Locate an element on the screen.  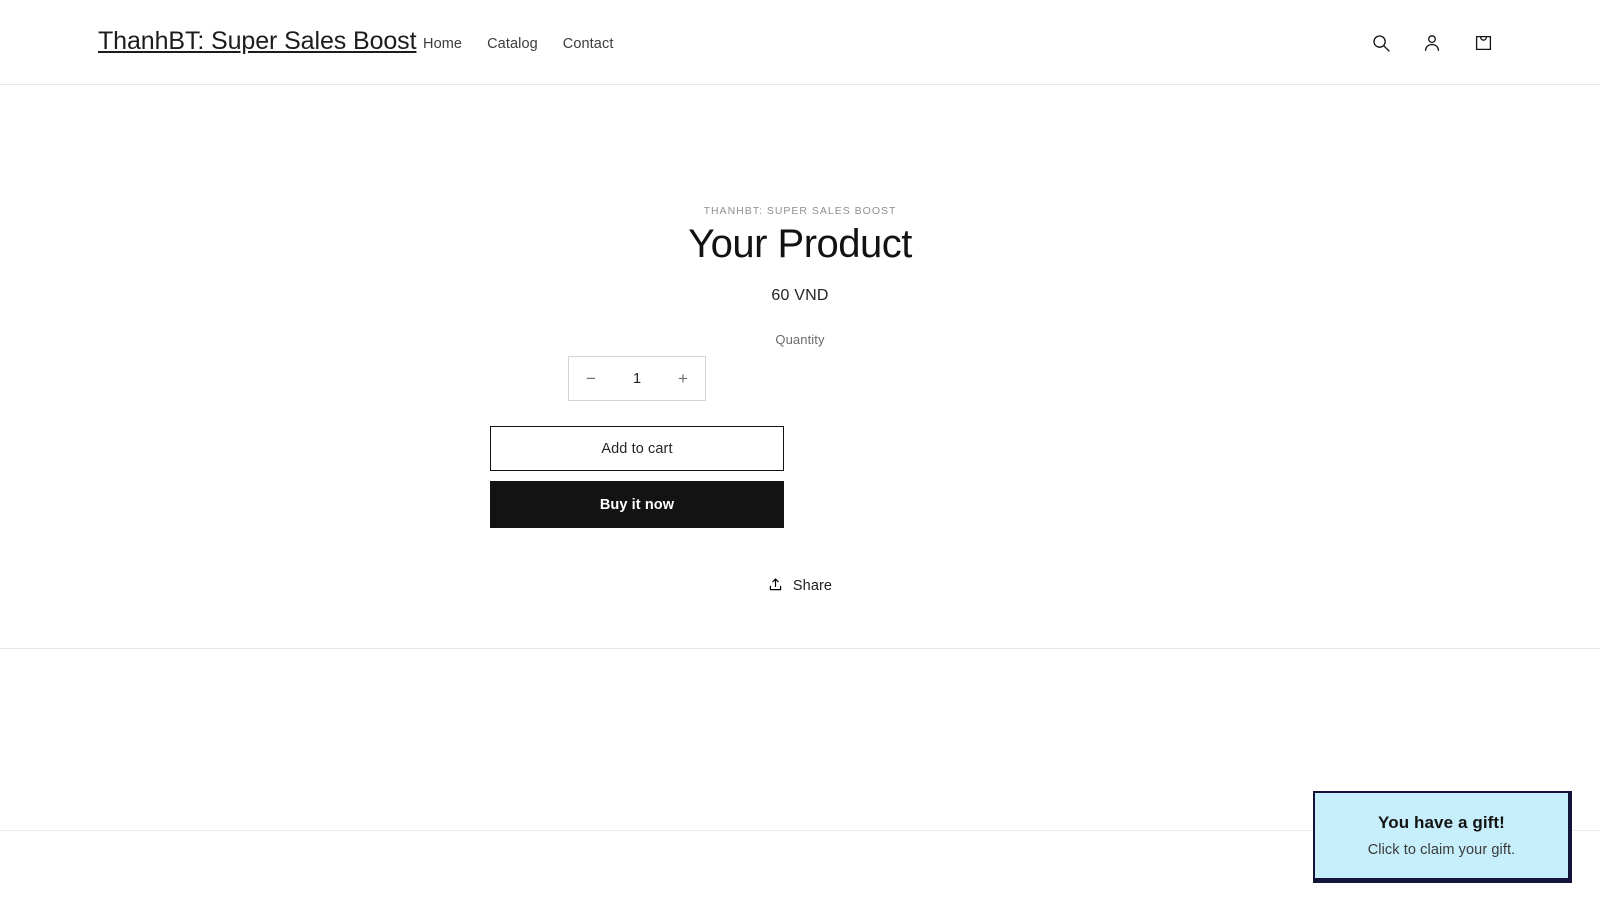
add-to-cart-button: Add to cart is located at coordinates (637, 448).